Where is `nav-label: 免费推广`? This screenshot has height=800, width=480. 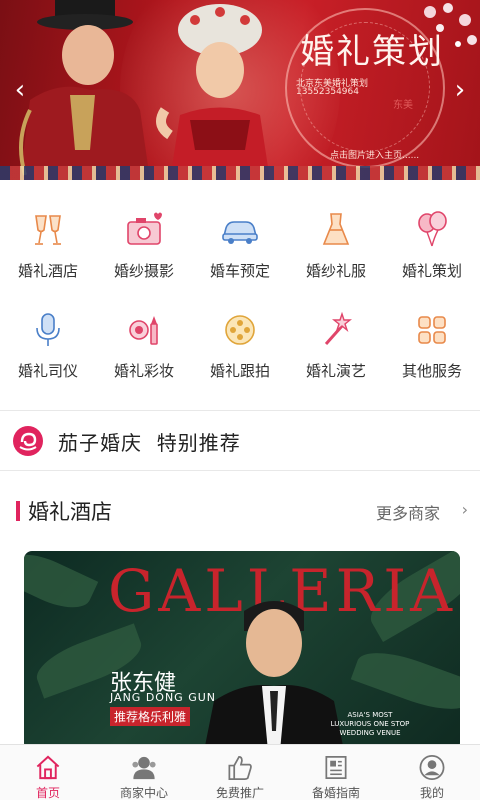 nav-label: 免费推广 is located at coordinates (239, 793).